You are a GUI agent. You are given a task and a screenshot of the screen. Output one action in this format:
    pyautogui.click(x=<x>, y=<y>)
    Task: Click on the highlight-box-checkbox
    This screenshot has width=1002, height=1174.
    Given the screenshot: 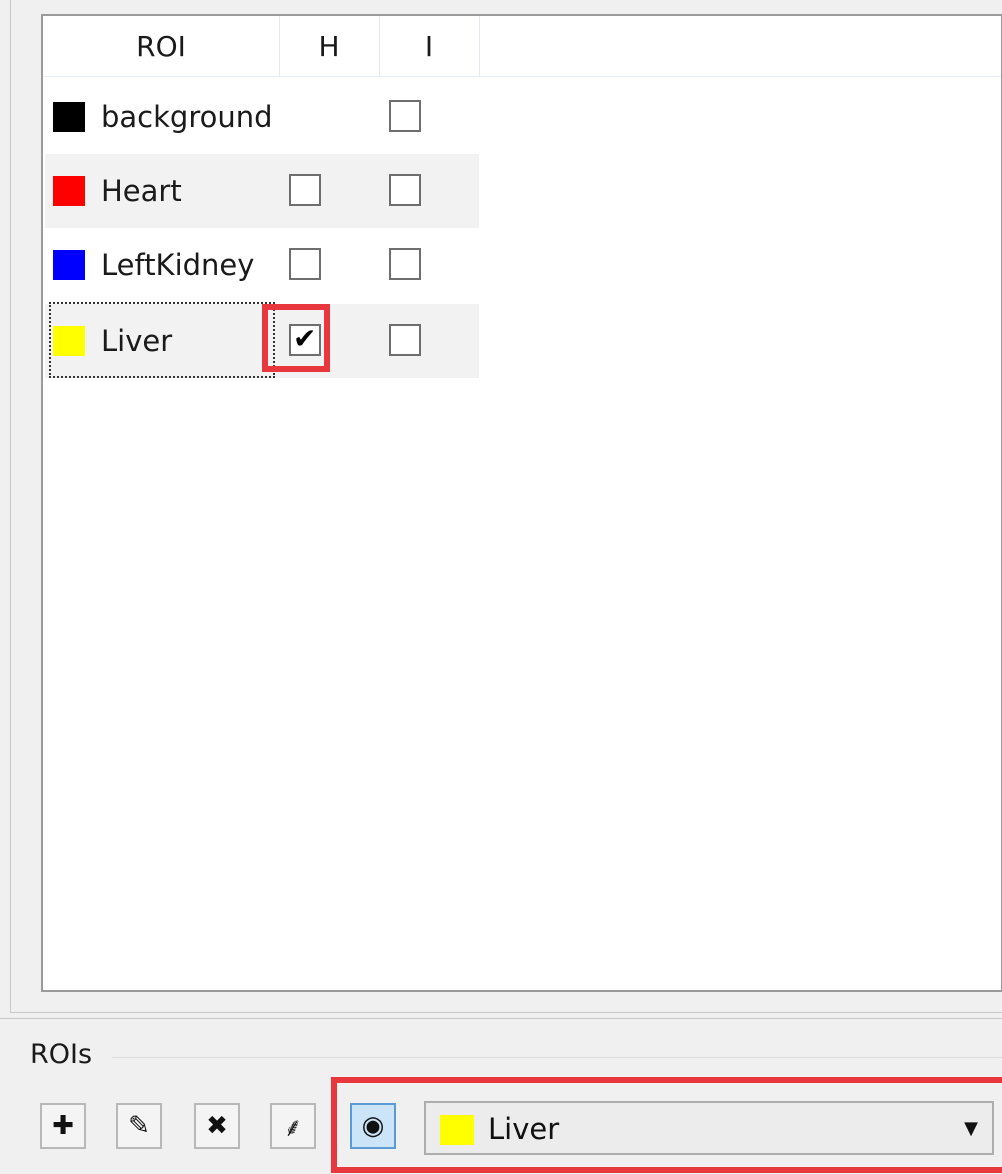 What is the action you would take?
    pyautogui.click(x=296, y=338)
    